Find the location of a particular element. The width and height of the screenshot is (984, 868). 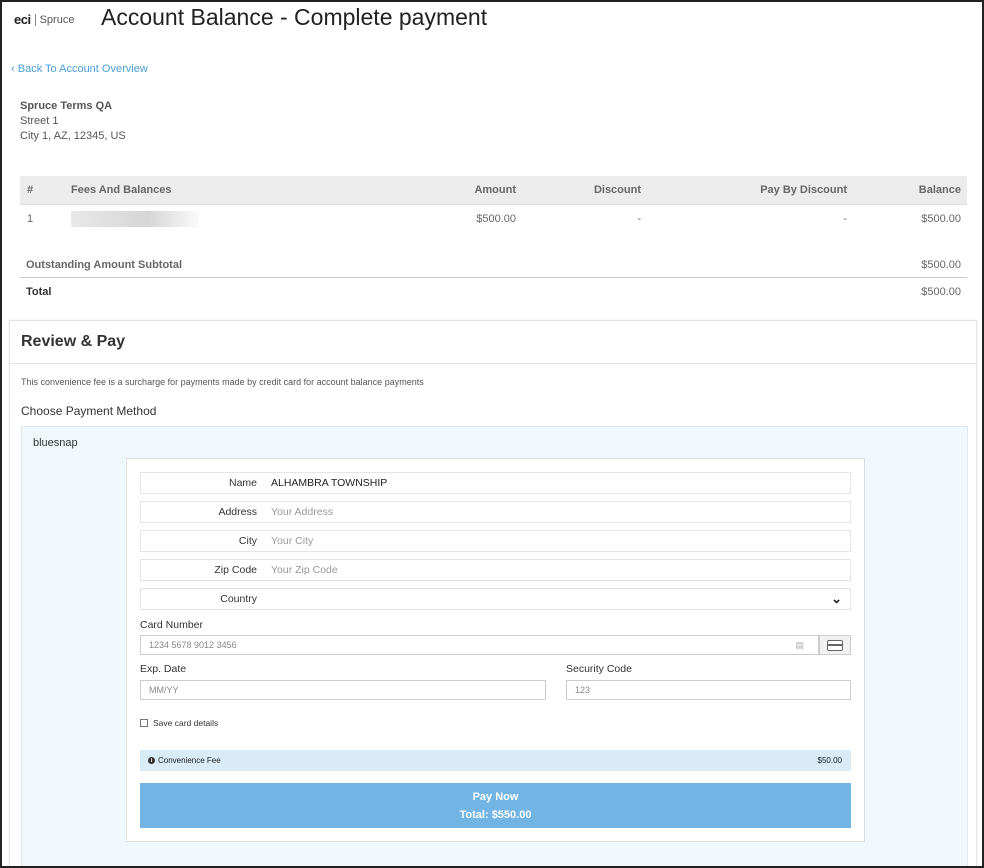

row-amount: $500.00 is located at coordinates (496, 219).